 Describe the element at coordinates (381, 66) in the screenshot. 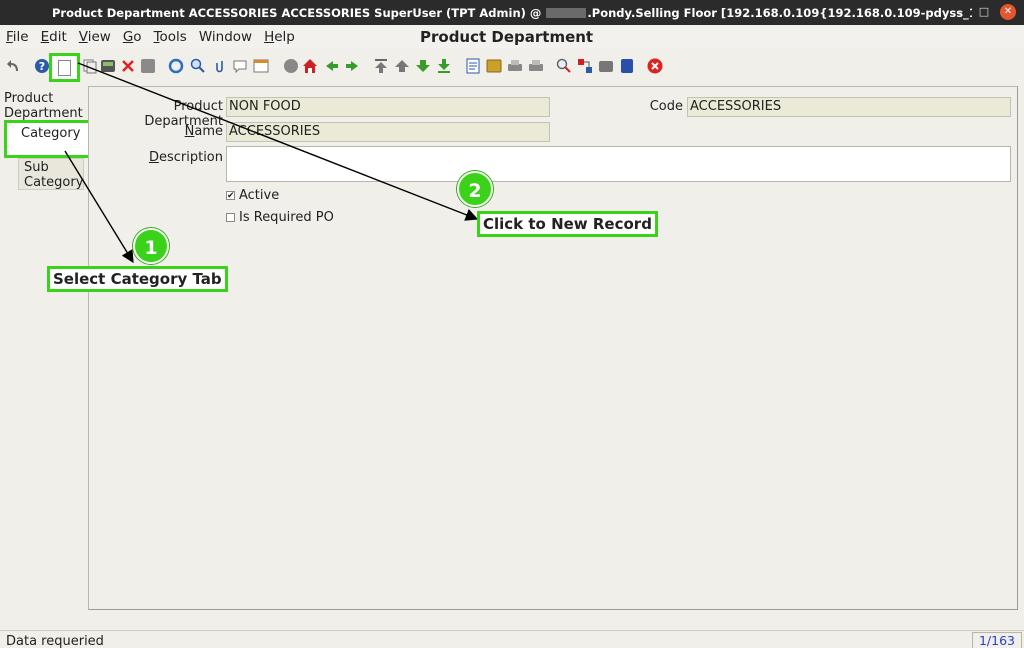

I see `first-record-icon` at that location.